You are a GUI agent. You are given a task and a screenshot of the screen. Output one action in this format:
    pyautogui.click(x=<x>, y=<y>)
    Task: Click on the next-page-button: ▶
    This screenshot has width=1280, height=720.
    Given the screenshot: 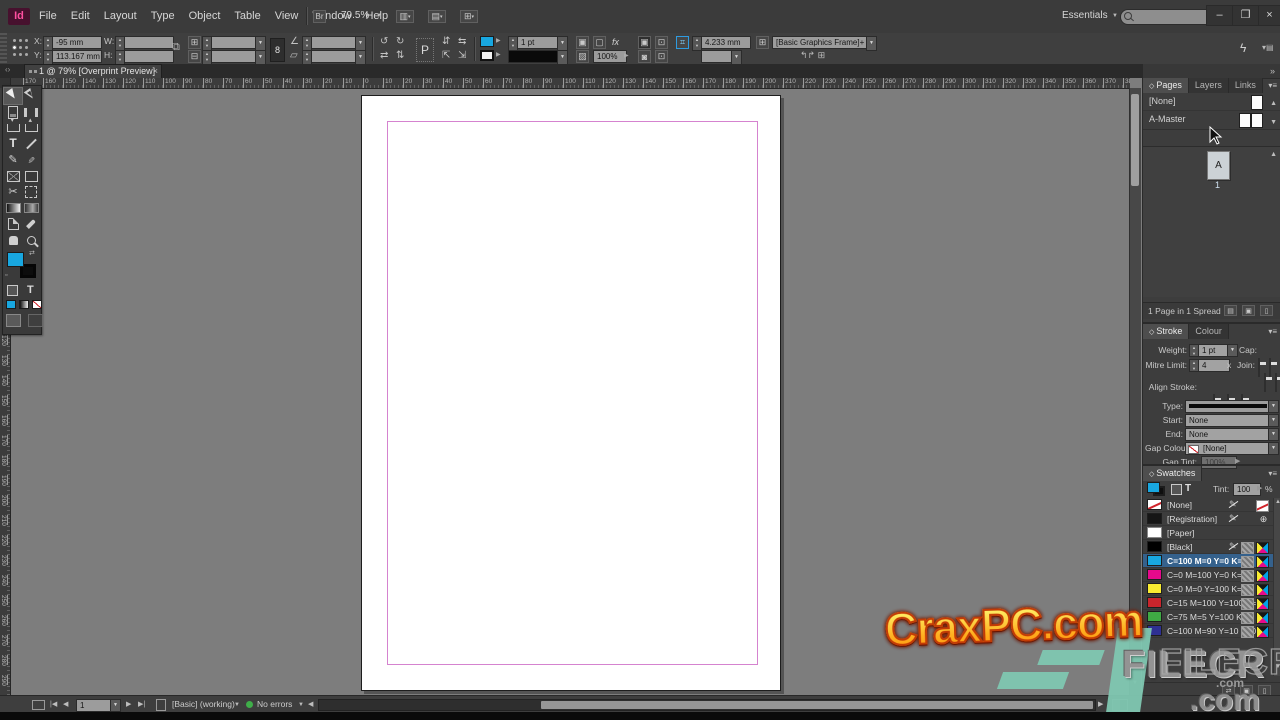 What is the action you would take?
    pyautogui.click(x=128, y=704)
    